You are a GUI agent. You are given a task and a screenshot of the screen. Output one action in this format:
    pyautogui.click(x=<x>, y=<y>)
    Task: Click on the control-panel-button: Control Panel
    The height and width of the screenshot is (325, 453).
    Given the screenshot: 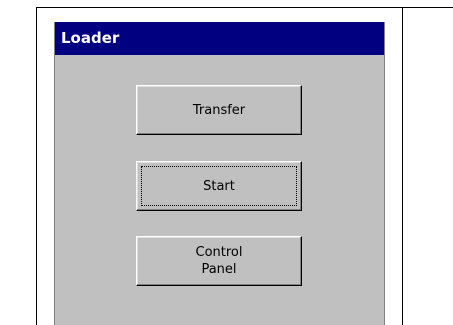 What is the action you would take?
    pyautogui.click(x=219, y=261)
    